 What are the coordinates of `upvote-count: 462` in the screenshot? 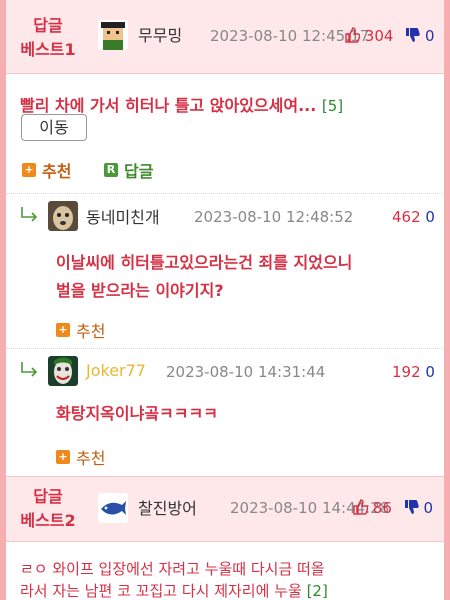 It's located at (406, 217).